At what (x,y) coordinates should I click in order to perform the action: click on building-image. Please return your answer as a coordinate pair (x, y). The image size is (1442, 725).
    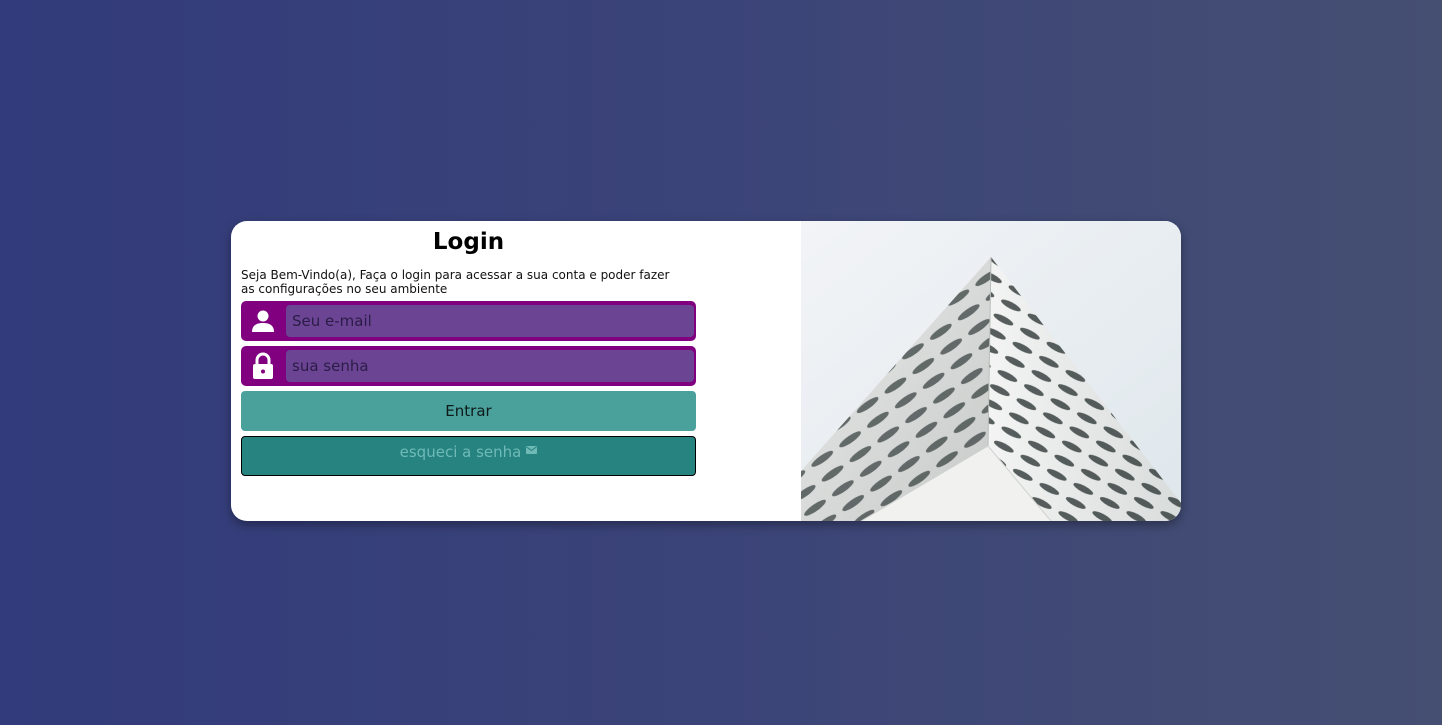
    Looking at the image, I should click on (991, 371).